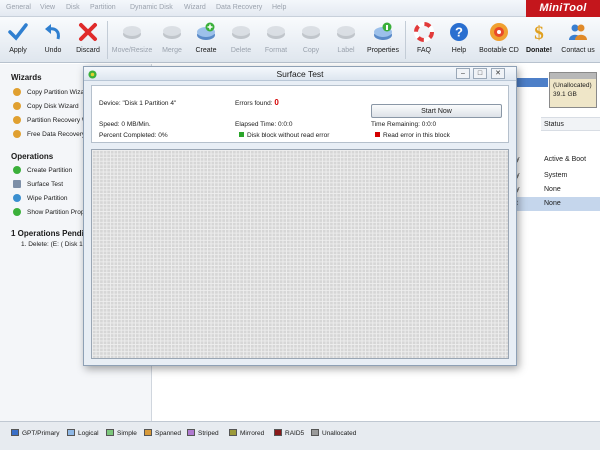 The height and width of the screenshot is (450, 600). I want to click on format-button: Format, so click(276, 40).